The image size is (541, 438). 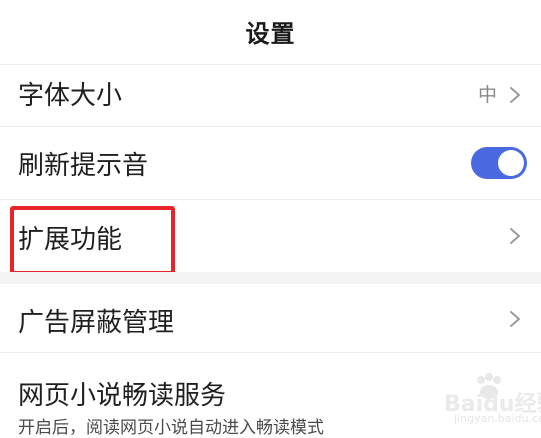 I want to click on refresh-sound-label: 刷新提示音, so click(x=83, y=166).